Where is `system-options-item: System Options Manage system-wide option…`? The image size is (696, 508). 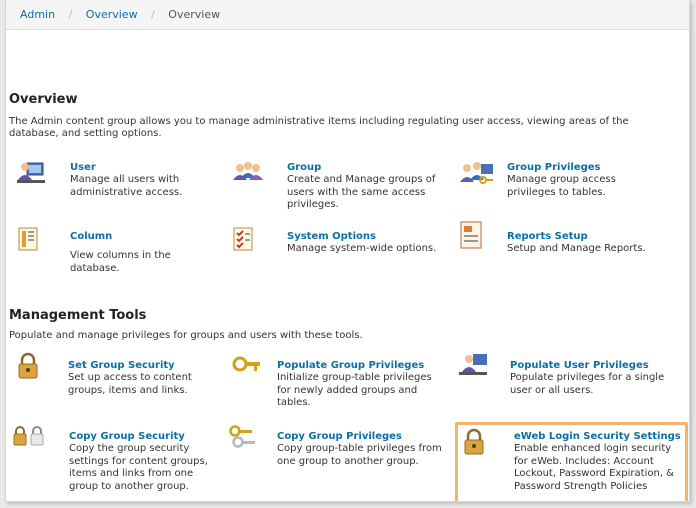 system-options-item: System Options Manage system-wide option… is located at coordinates (337, 246).